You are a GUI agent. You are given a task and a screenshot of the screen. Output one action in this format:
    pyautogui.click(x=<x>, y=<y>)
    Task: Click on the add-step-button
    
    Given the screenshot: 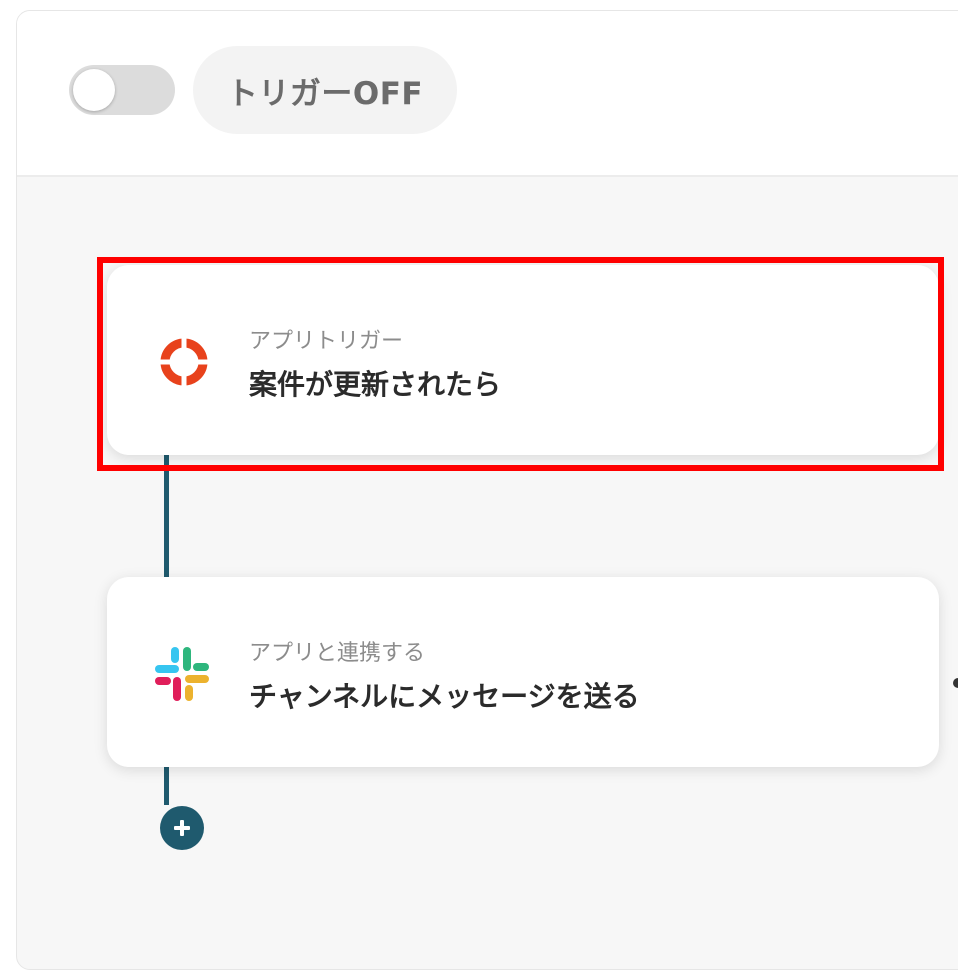 What is the action you would take?
    pyautogui.click(x=182, y=828)
    